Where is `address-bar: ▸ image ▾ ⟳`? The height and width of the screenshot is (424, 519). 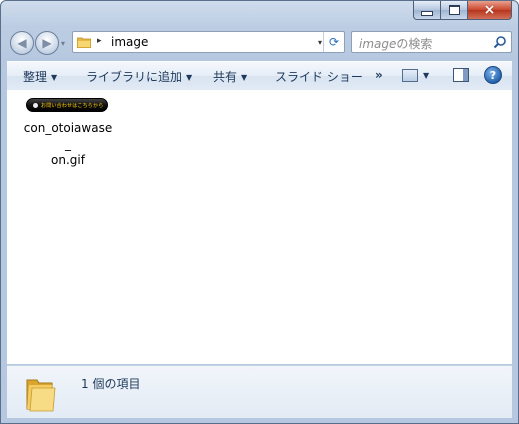 address-bar: ▸ image ▾ ⟳ is located at coordinates (208, 42).